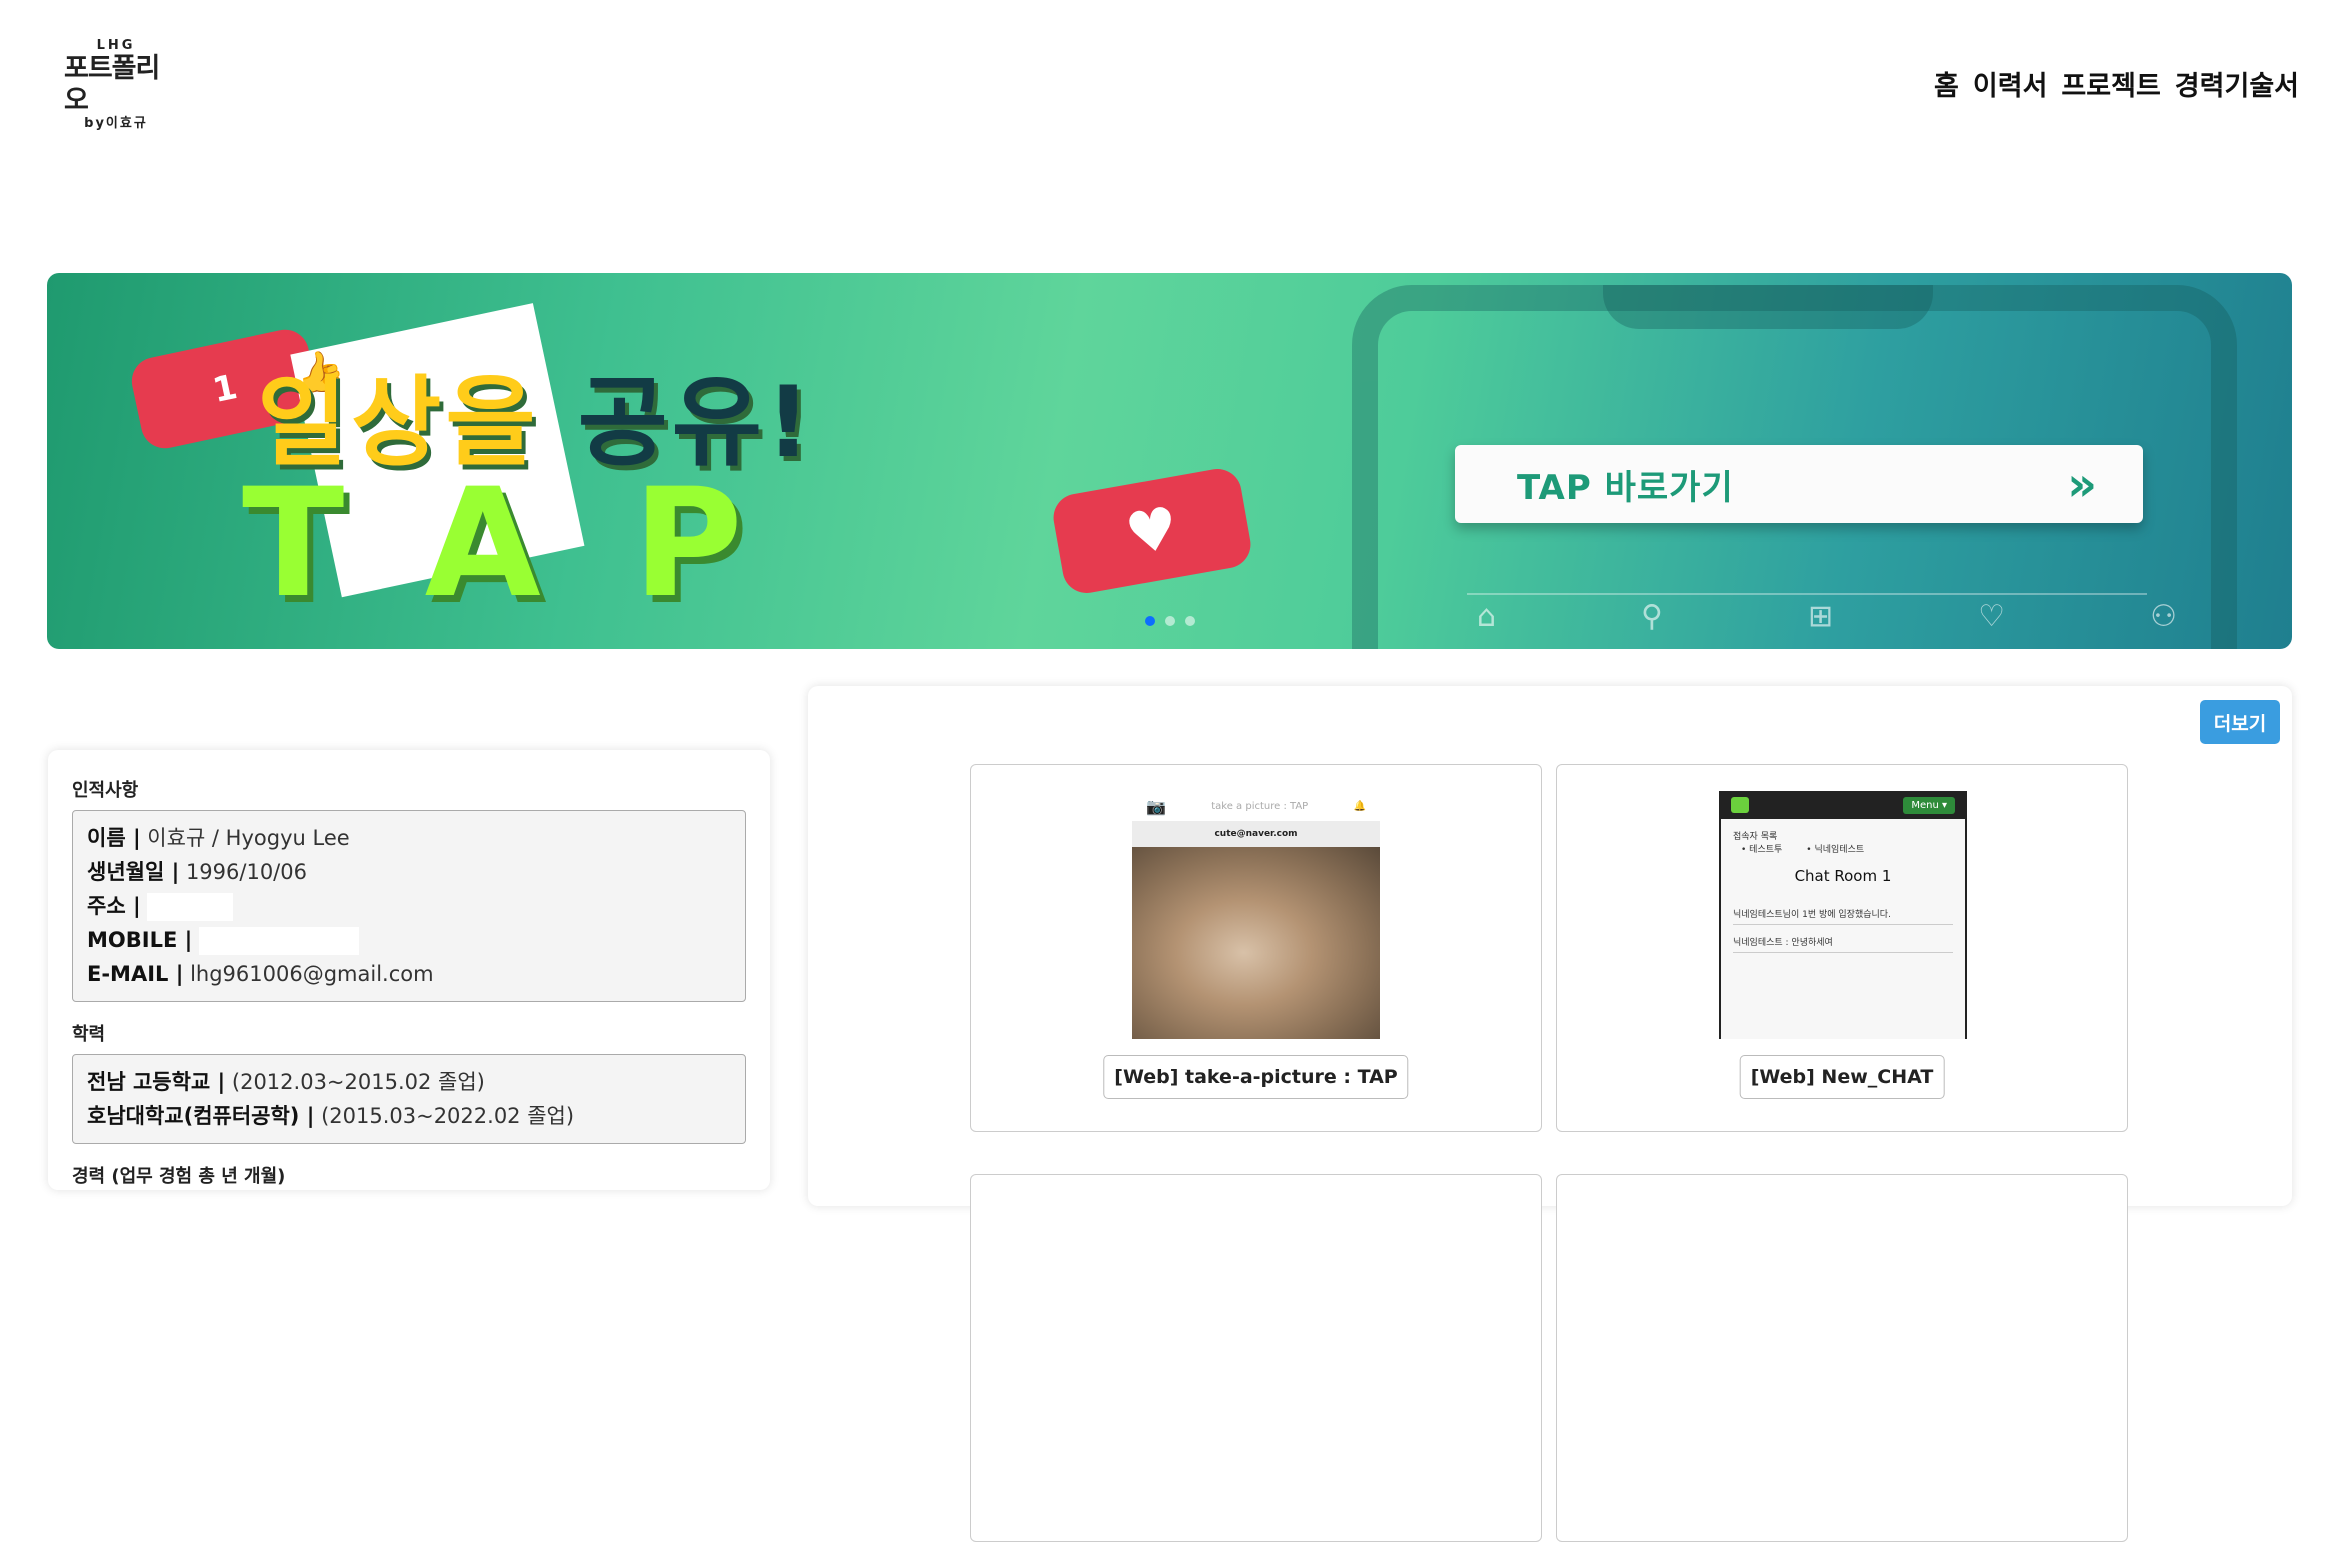  I want to click on mobile-label: MOBILE |, so click(140, 940).